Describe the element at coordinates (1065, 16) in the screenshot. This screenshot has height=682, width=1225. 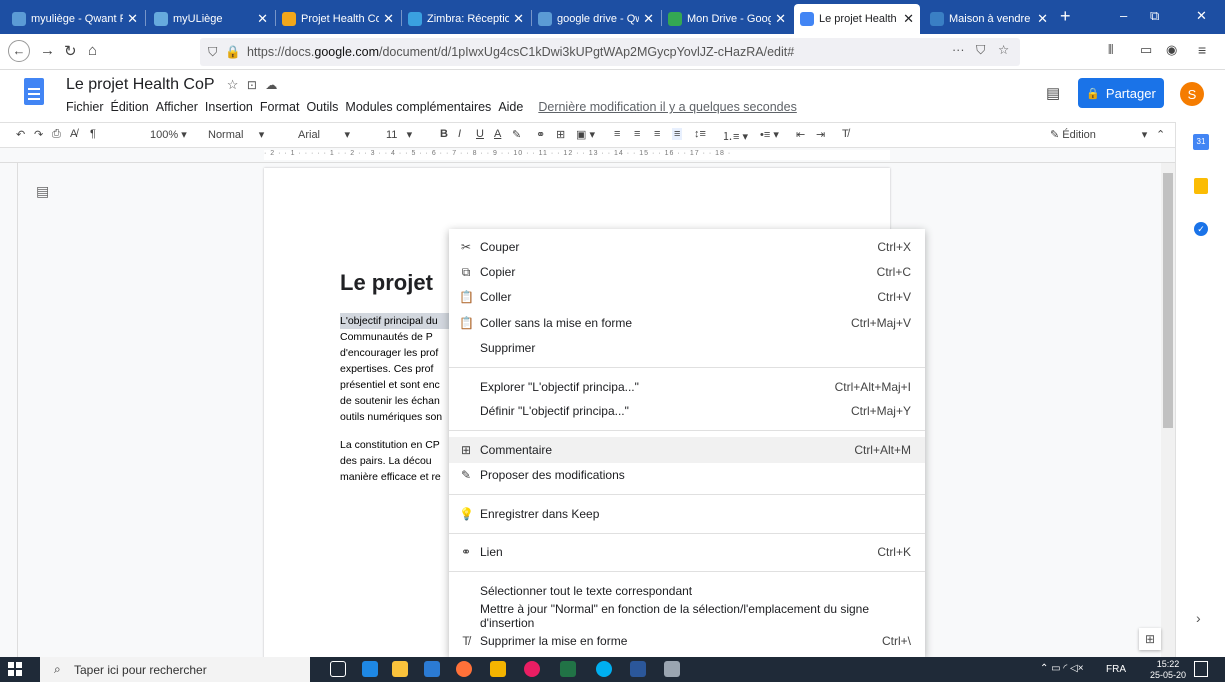
I see `new-tab-icon: +` at that location.